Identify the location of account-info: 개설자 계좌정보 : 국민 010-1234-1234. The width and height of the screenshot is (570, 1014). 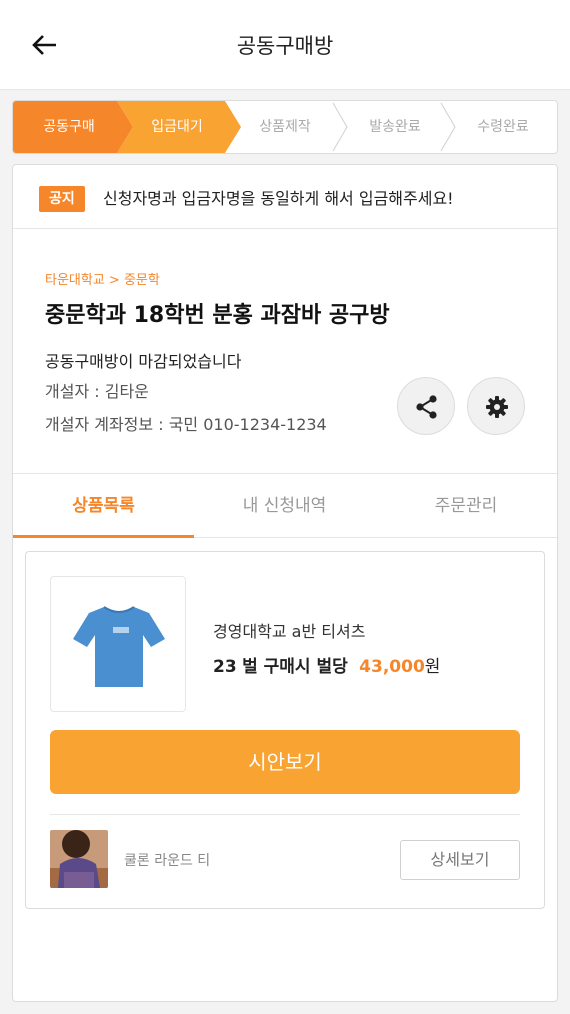
(186, 424).